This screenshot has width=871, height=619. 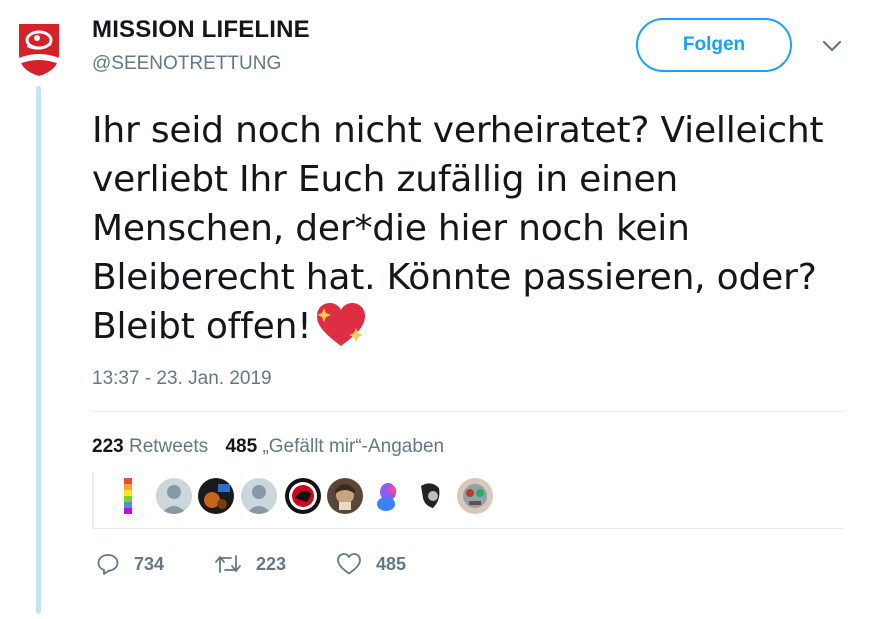 I want to click on retweet-button: 223, so click(x=250, y=564).